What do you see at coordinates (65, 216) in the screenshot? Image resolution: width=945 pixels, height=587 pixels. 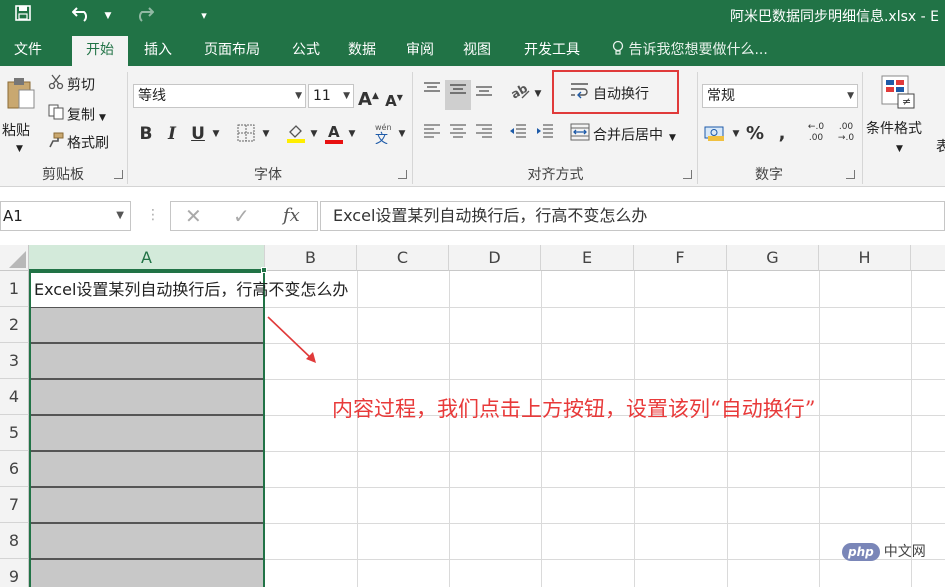 I see `name-box: A1 ▼` at bounding box center [65, 216].